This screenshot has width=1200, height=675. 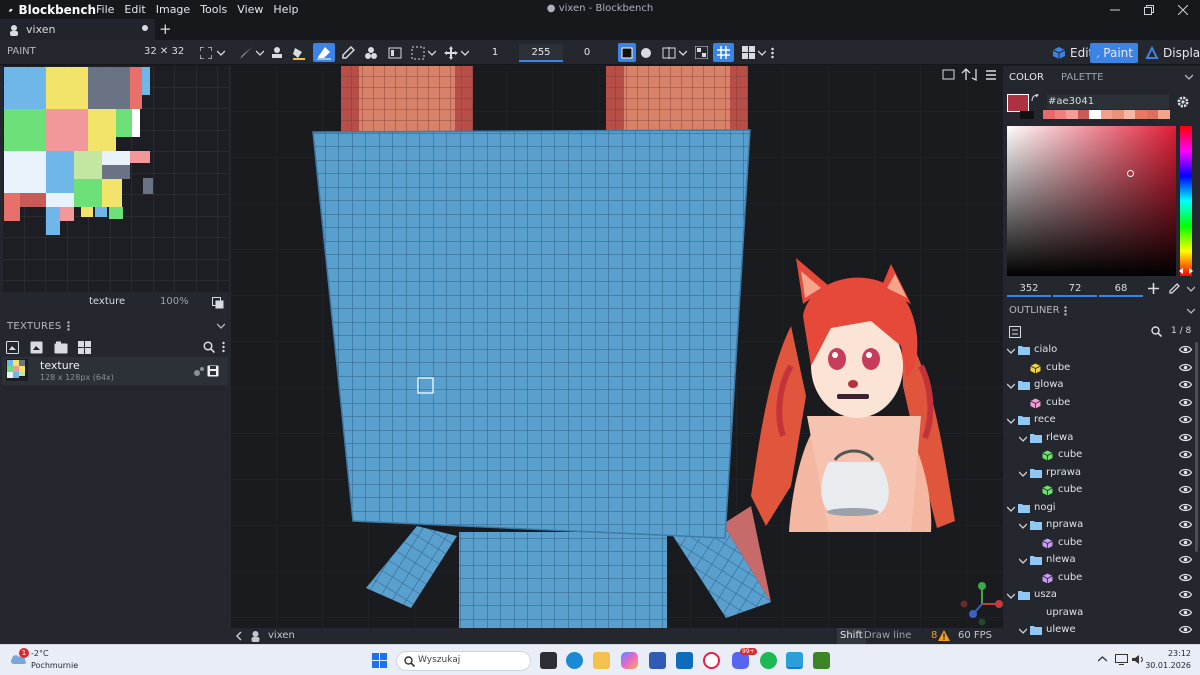 I want to click on brush-tool, so click(x=246, y=52).